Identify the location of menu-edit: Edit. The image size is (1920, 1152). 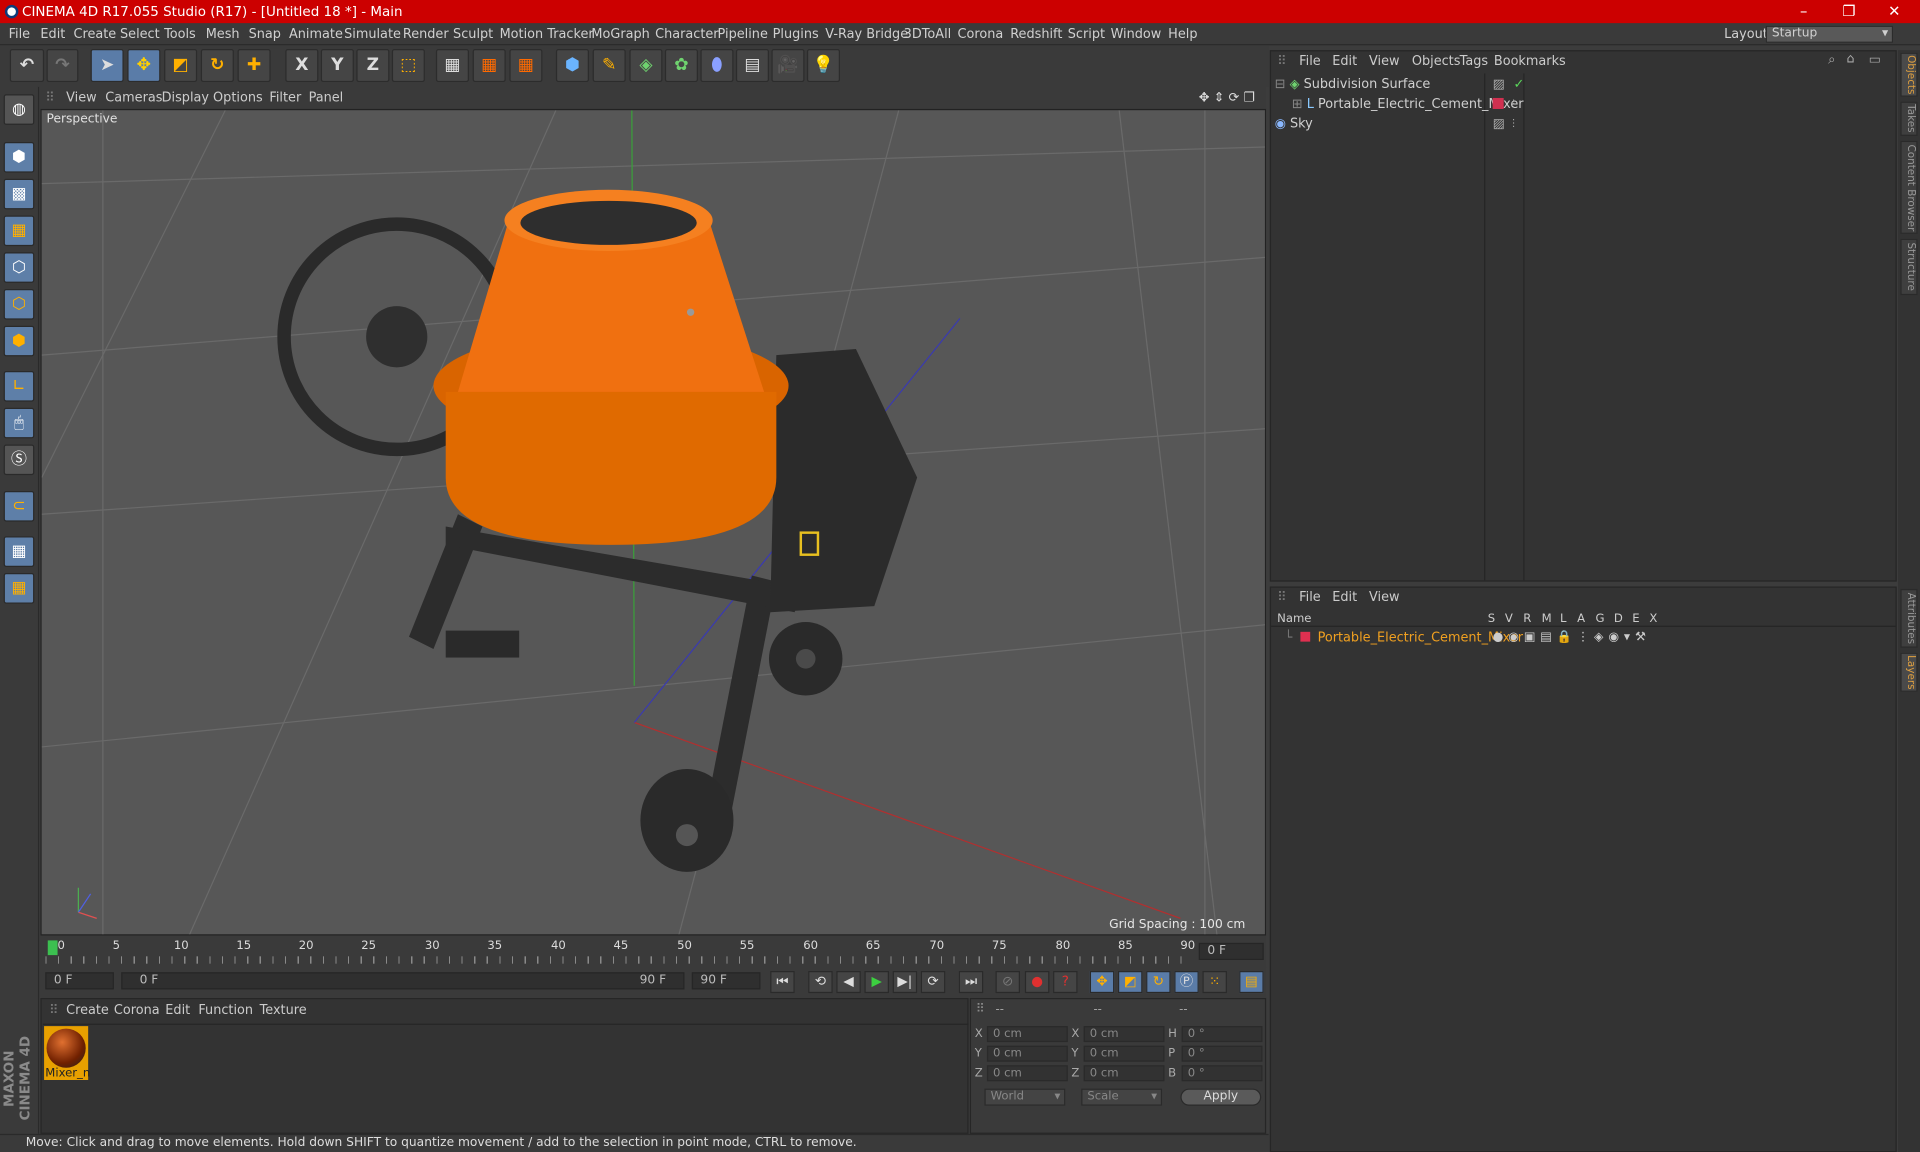
(52, 34).